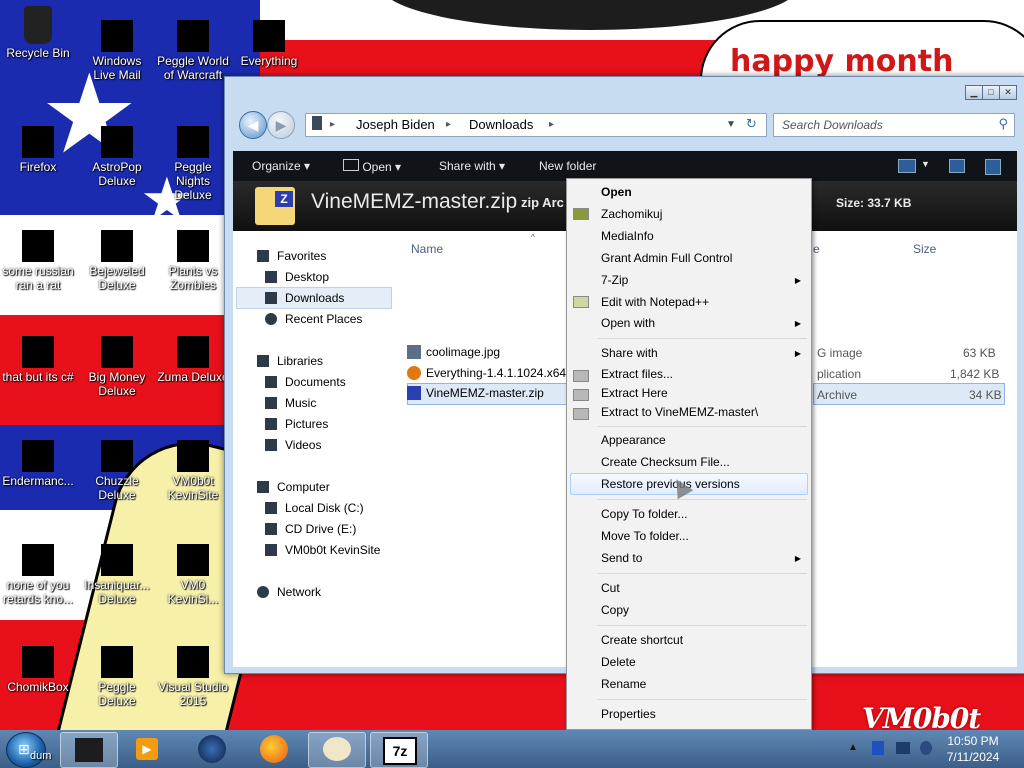  I want to click on desktop-icon-visual-studio: Visual Studio 2015, so click(193, 677).